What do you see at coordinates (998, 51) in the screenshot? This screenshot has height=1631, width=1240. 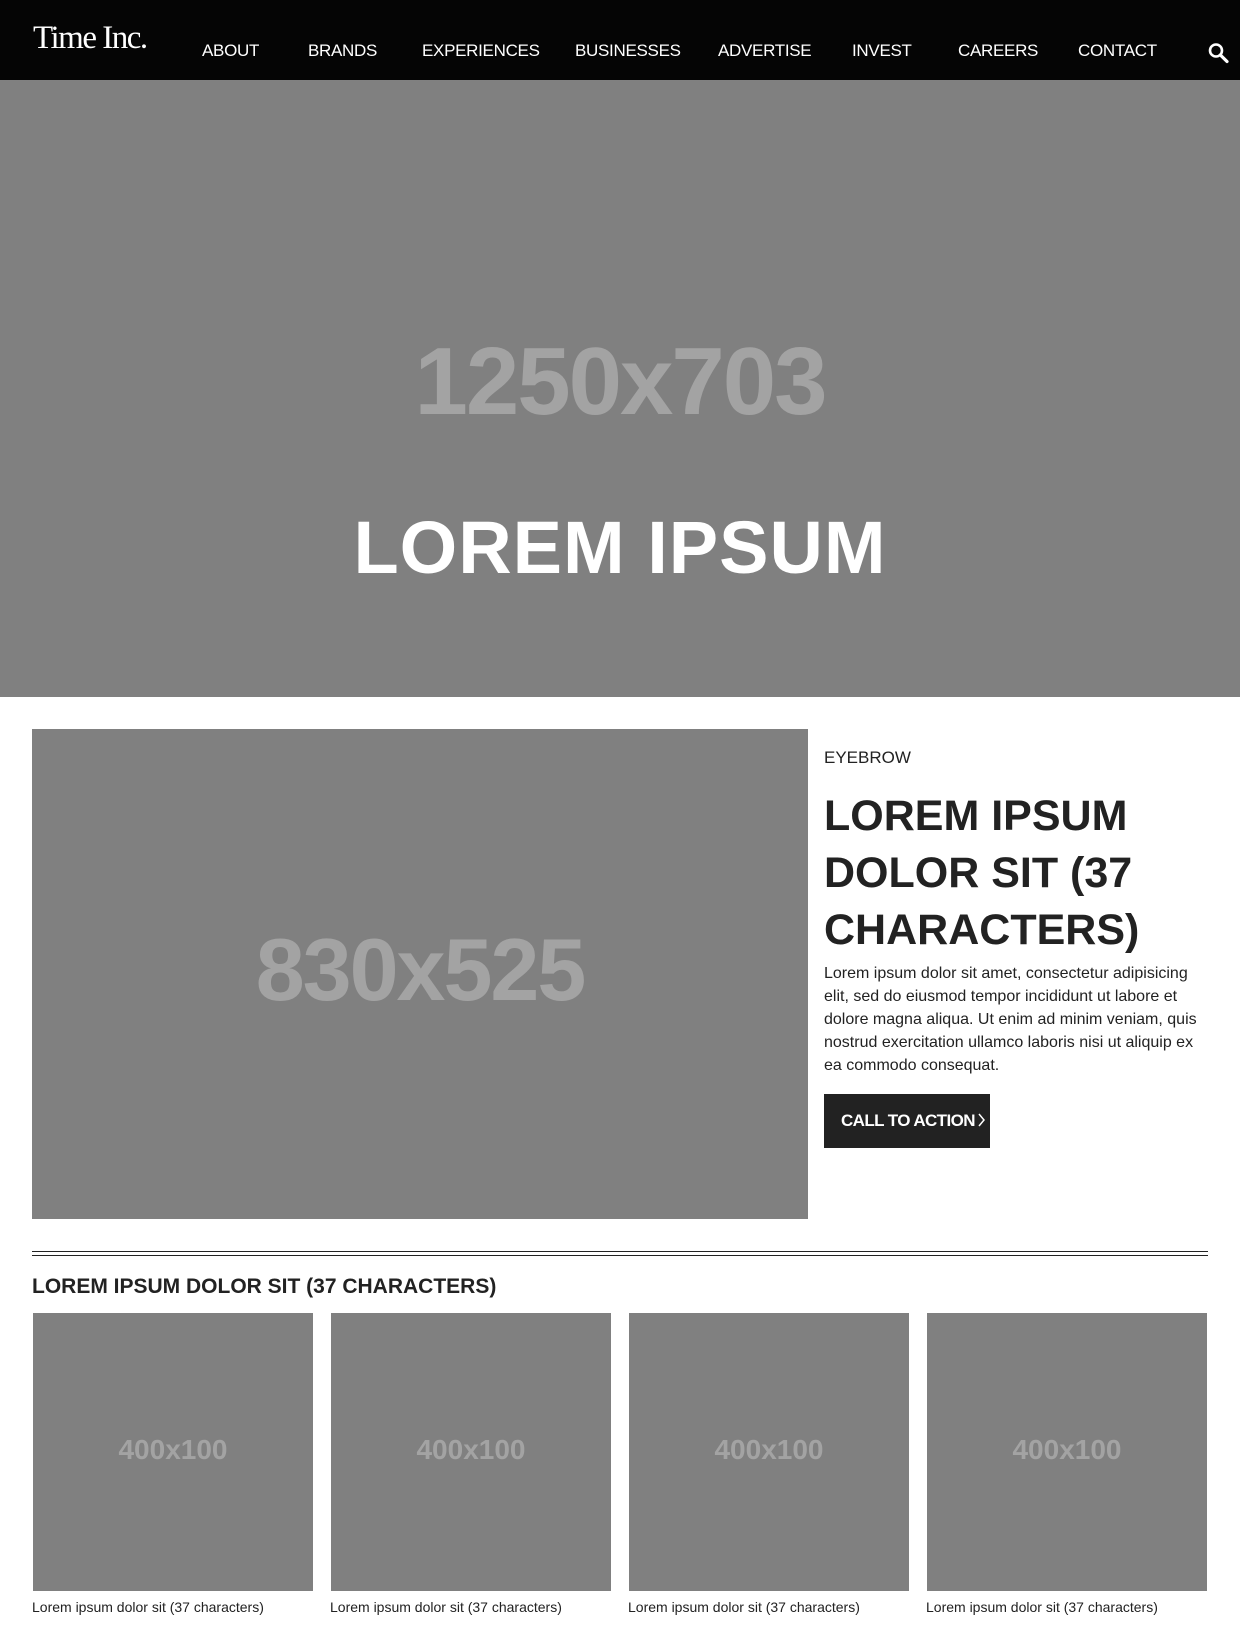 I see `nav-item-careers: CAREERS` at bounding box center [998, 51].